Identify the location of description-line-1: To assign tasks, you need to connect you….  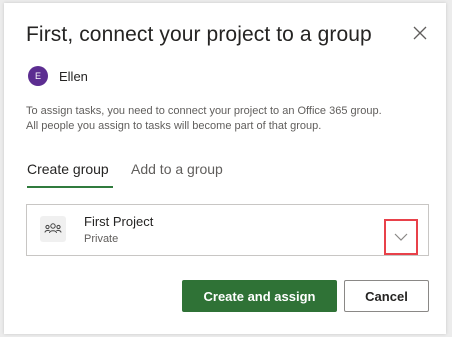
(204, 111).